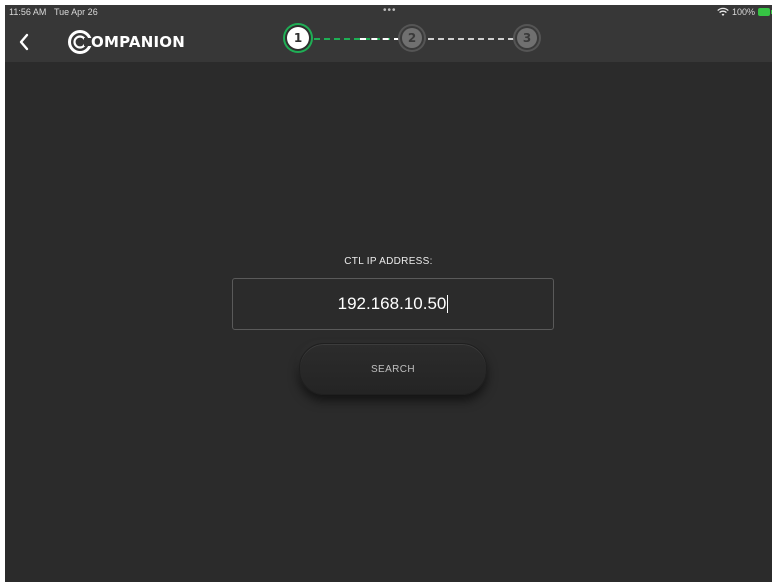  What do you see at coordinates (380, 39) in the screenshot?
I see `step-connector-1-remaining` at bounding box center [380, 39].